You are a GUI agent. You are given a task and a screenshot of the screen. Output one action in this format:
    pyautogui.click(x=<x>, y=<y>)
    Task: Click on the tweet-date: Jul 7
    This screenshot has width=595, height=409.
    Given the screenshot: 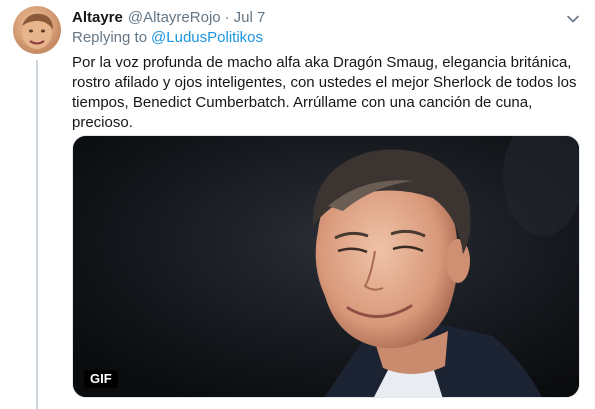 What is the action you would take?
    pyautogui.click(x=250, y=17)
    